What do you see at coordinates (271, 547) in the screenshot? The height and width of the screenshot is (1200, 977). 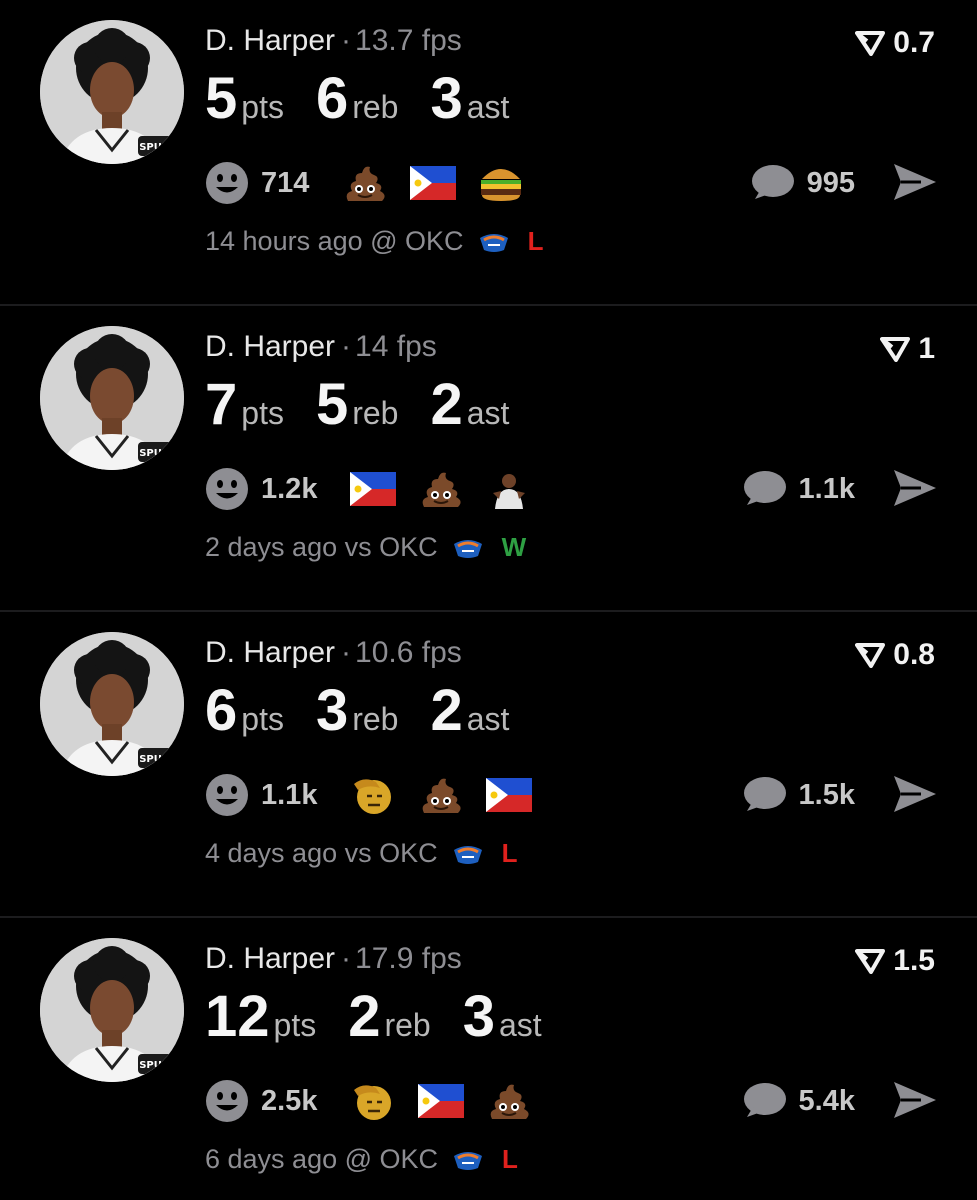 I see `post-time: 2 days ago` at bounding box center [271, 547].